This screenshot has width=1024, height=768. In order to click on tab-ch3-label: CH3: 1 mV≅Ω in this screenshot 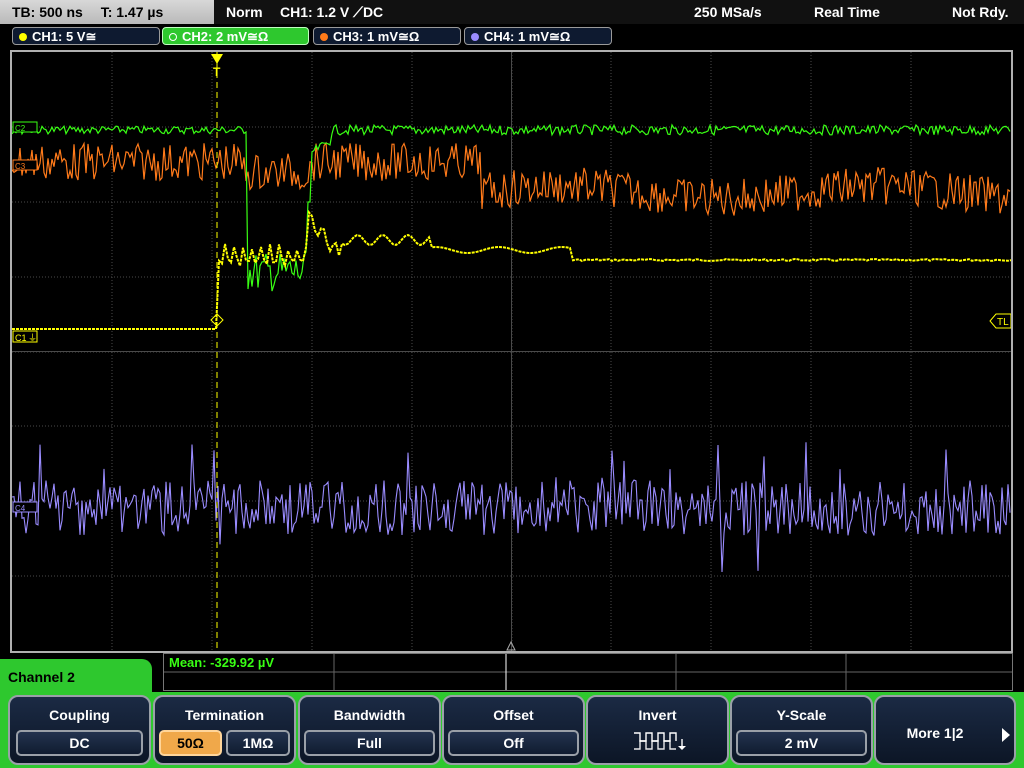, I will do `click(376, 36)`.